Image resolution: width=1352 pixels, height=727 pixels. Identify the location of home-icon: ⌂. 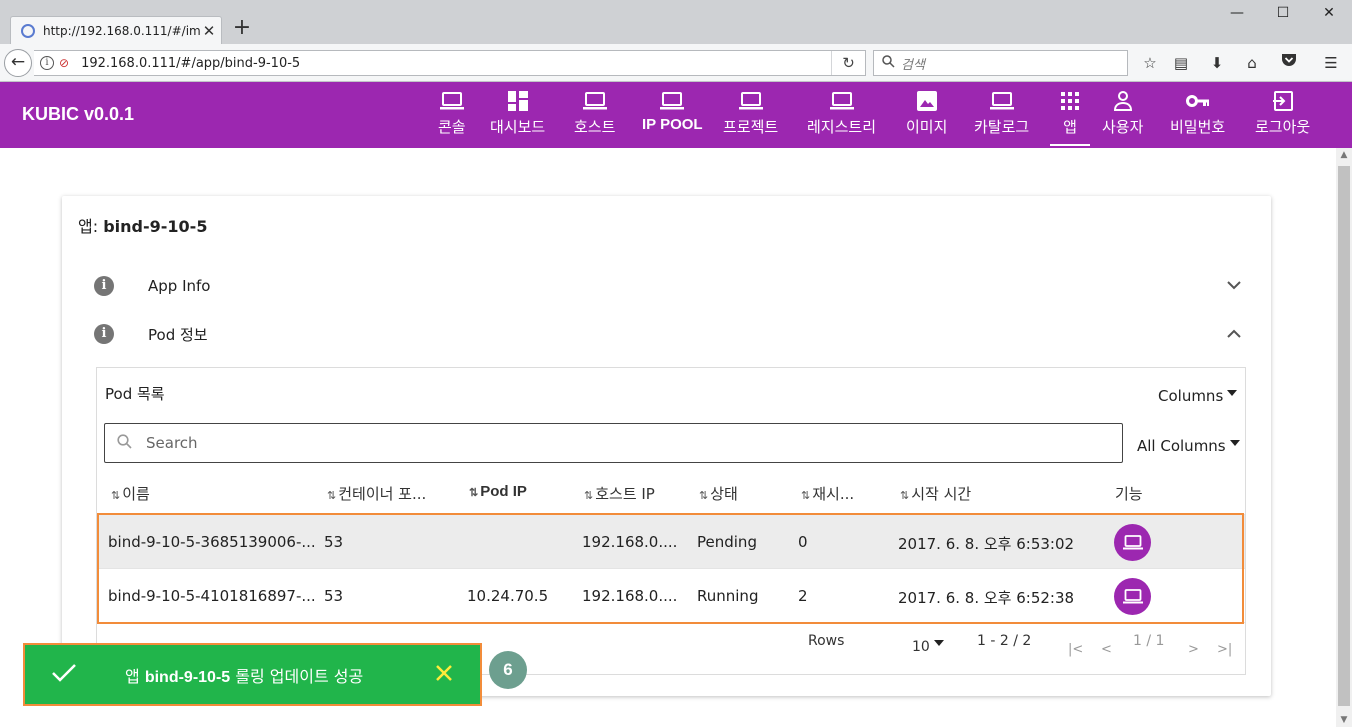
(1252, 63).